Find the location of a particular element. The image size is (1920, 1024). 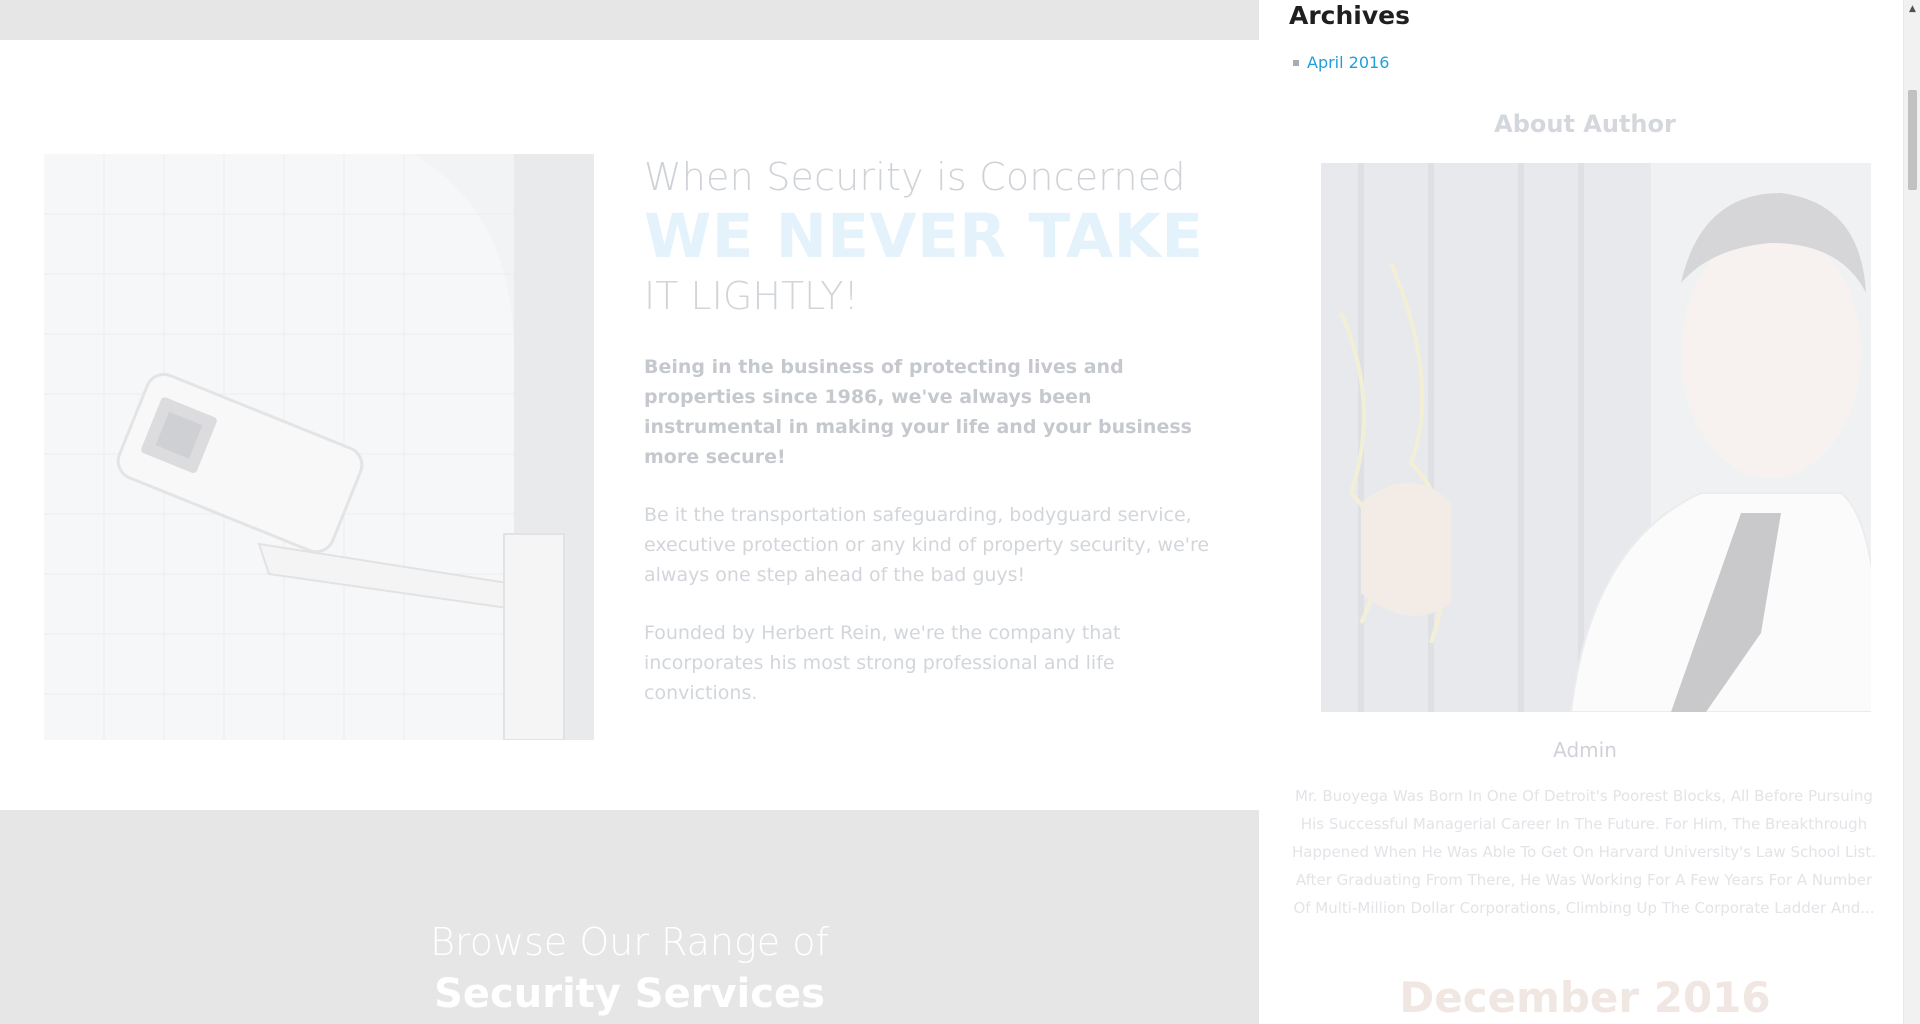

vertical-scrollbar: ▲ is located at coordinates (1911, 512).